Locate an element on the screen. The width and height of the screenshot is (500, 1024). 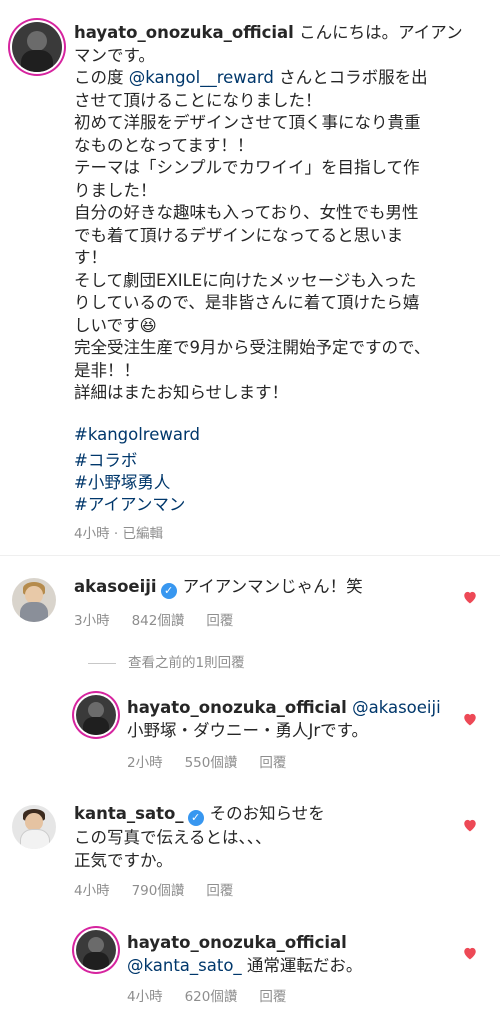
comment-time: 3小時 is located at coordinates (92, 621).